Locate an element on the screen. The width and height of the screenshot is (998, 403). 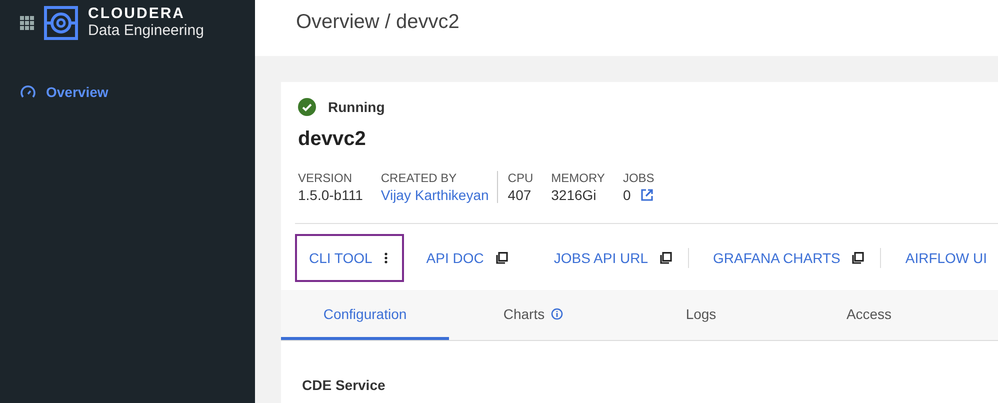
stat-value: 0 is located at coordinates (626, 195).